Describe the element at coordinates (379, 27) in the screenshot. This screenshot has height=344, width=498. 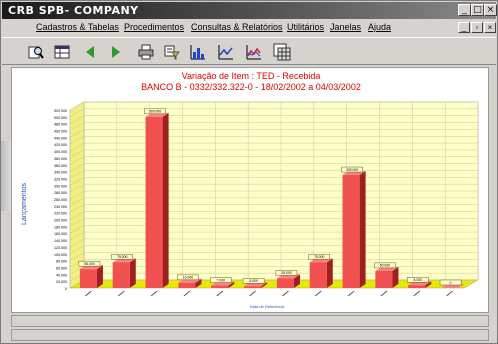
I see `menu-ajuda: Ajuda` at that location.